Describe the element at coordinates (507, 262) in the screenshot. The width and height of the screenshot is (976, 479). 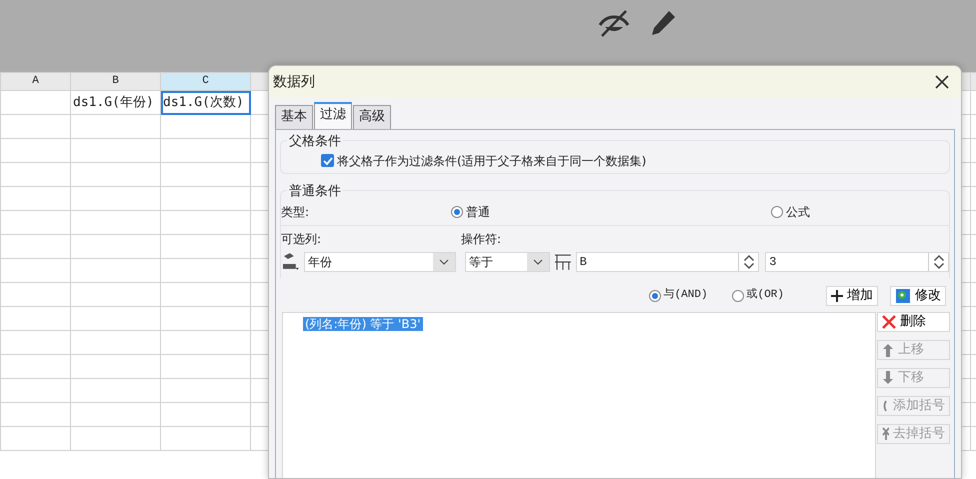
I see `operator-dropdown: 等于` at that location.